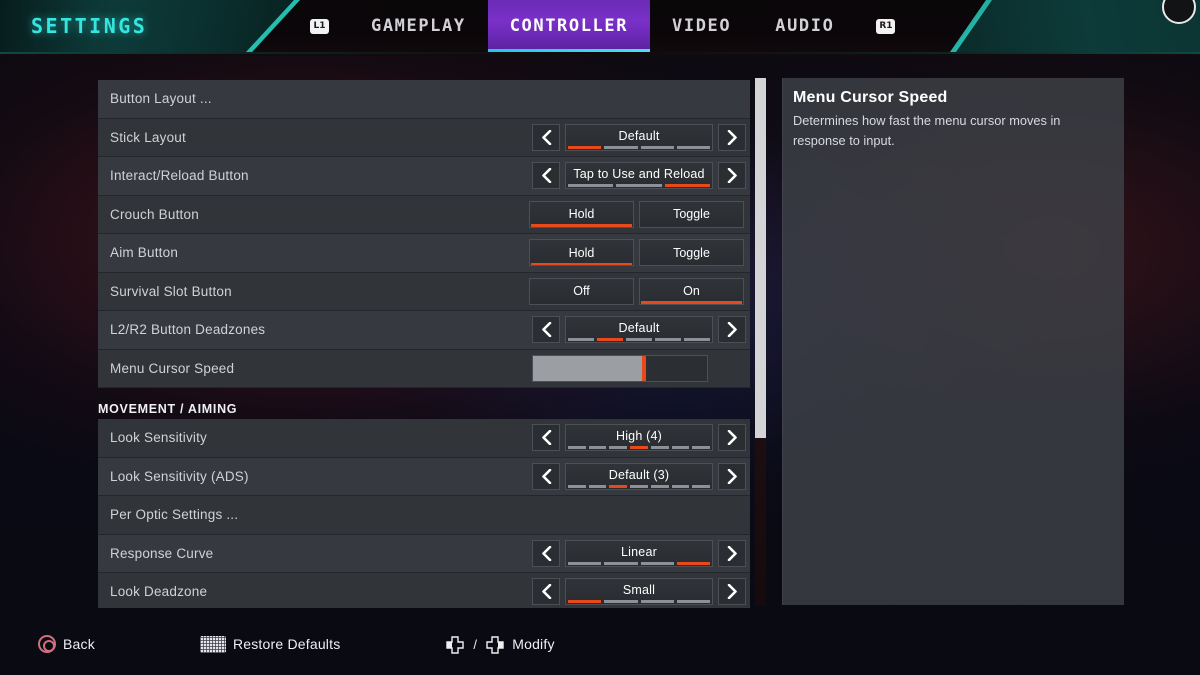  Describe the element at coordinates (581, 291) in the screenshot. I see `option-off: Off` at that location.